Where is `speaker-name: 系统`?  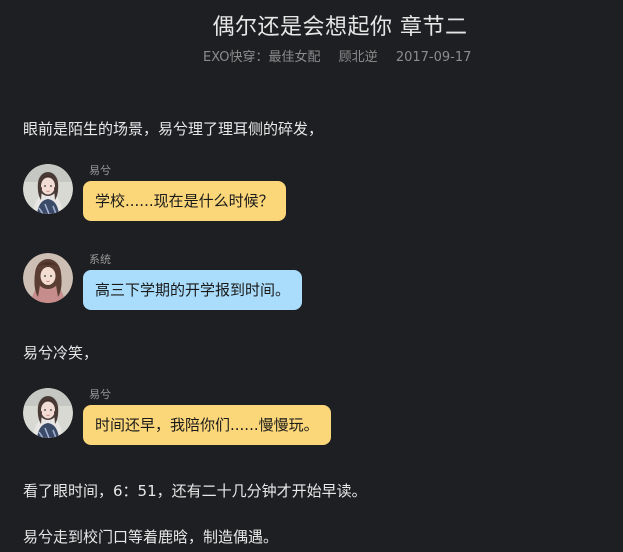
speaker-name: 系统 is located at coordinates (100, 259).